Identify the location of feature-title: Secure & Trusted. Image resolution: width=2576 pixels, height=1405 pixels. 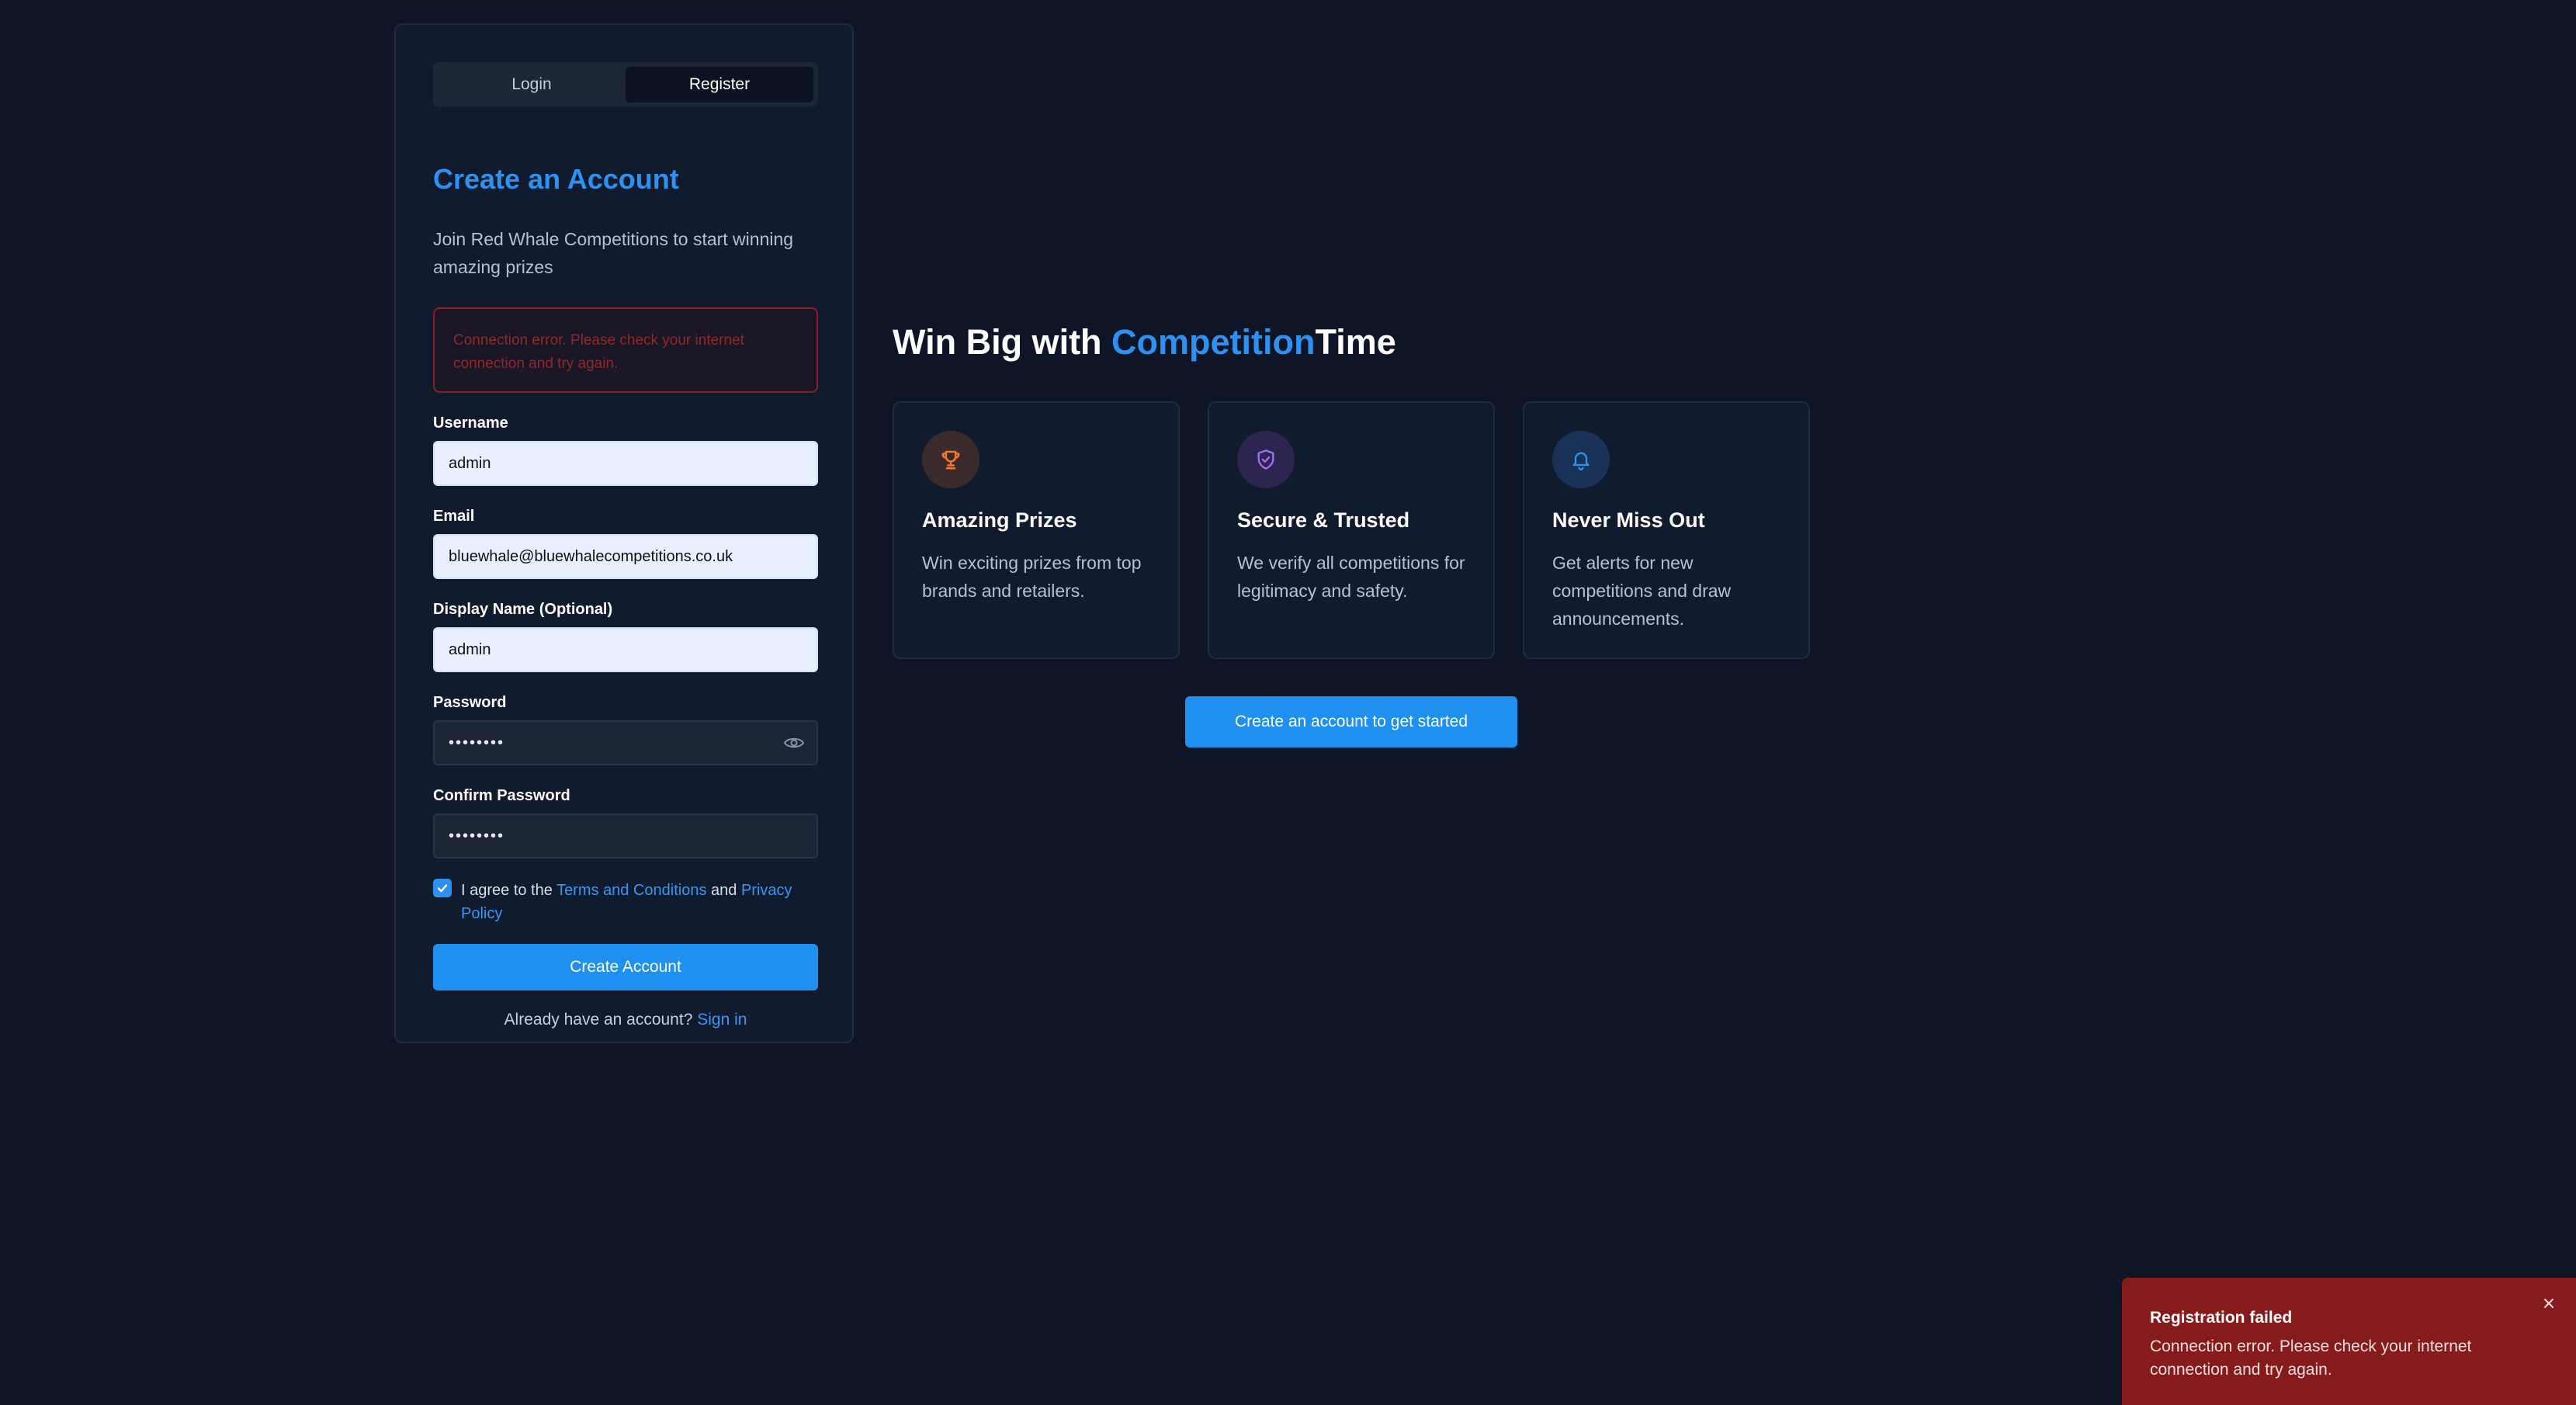
(1323, 520).